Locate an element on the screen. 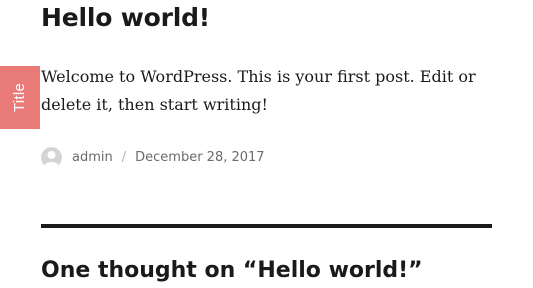  title-side-tab-label: Title is located at coordinates (20, 97).